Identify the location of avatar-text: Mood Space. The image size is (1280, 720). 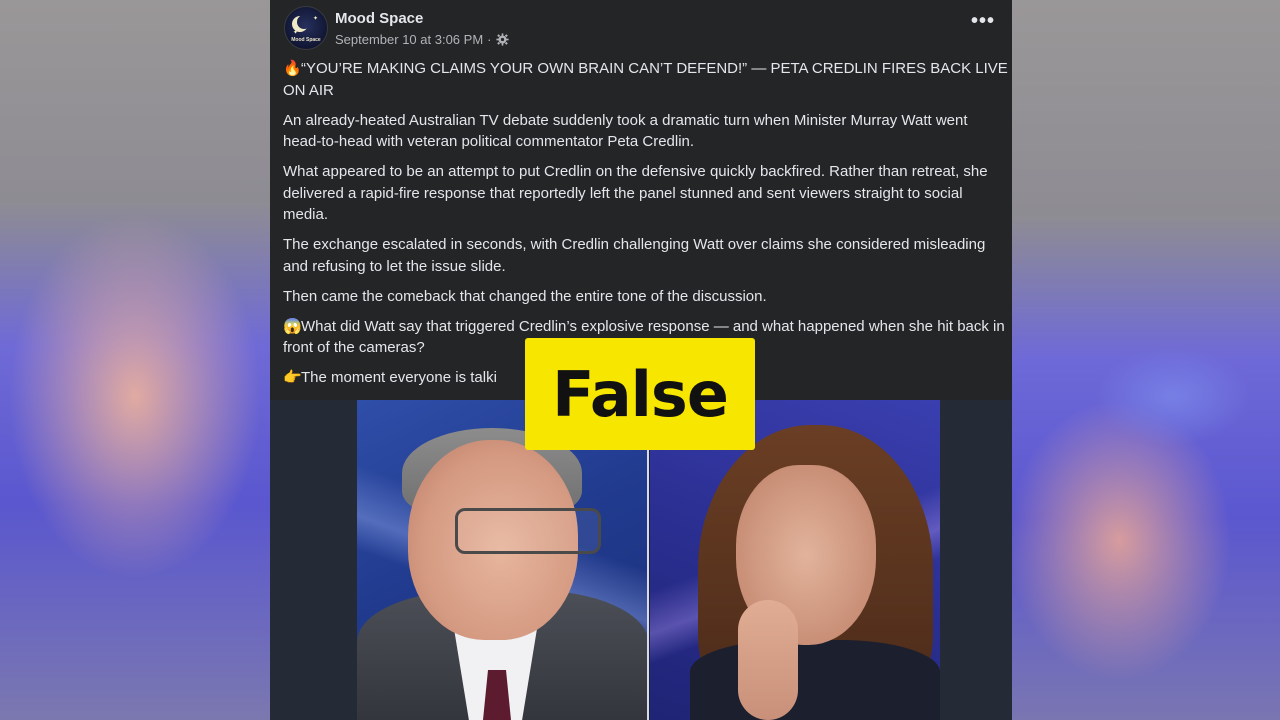
(306, 40).